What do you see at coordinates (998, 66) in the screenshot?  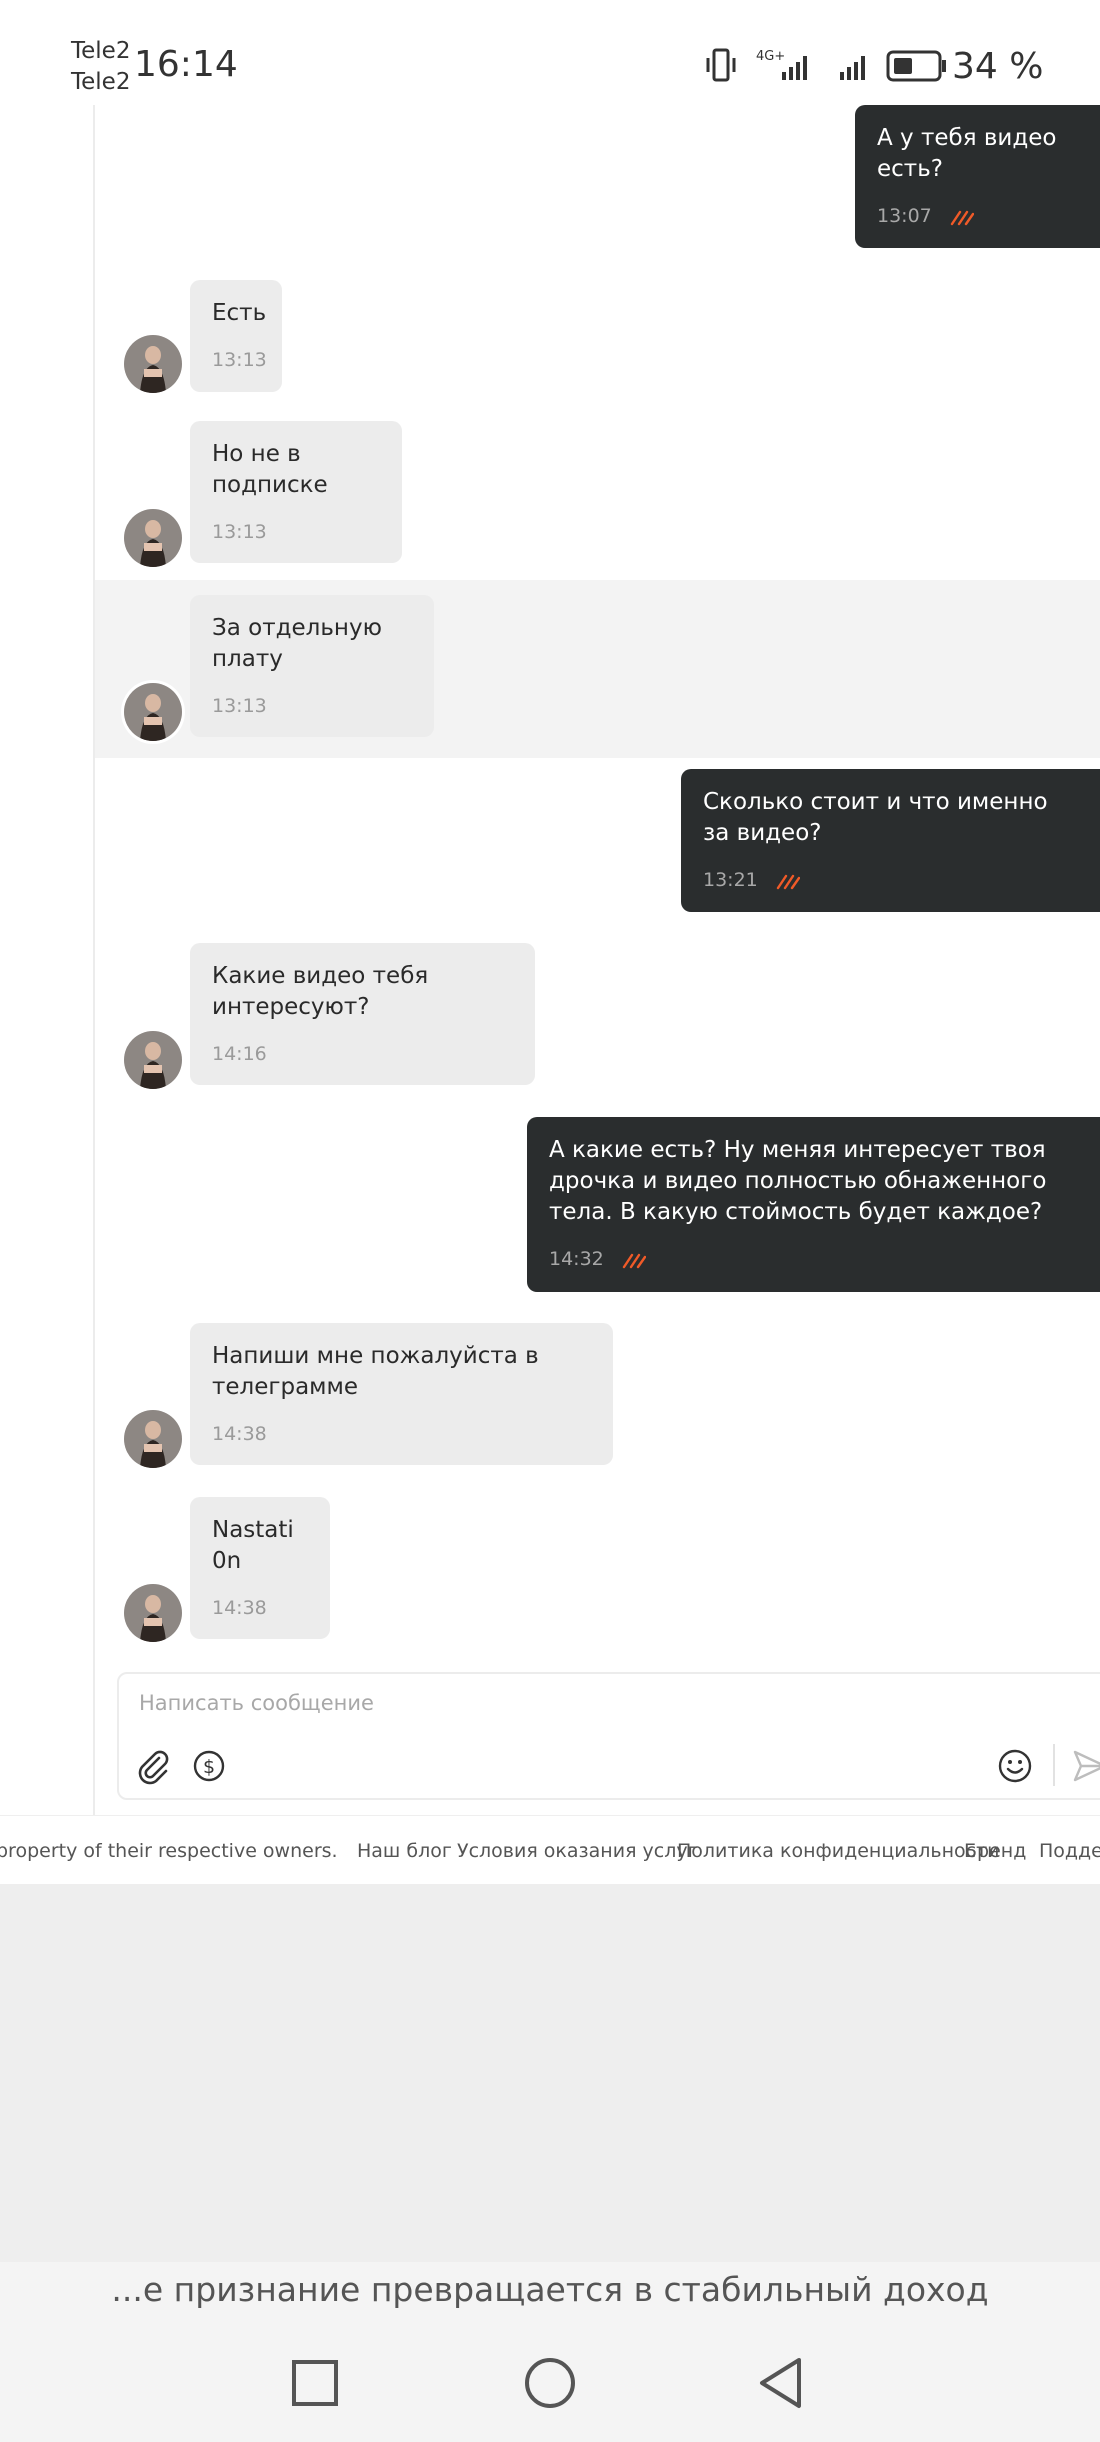 I see `battery-percent: 34 %` at bounding box center [998, 66].